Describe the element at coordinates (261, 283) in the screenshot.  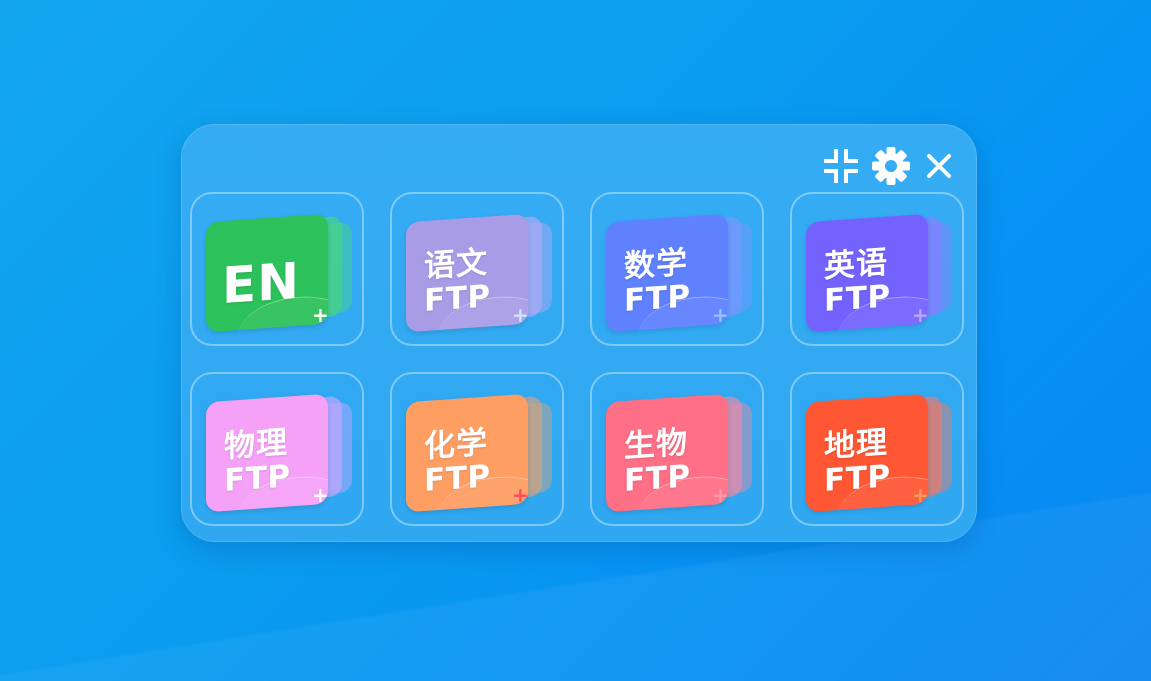
I see `subject-title: EN` at that location.